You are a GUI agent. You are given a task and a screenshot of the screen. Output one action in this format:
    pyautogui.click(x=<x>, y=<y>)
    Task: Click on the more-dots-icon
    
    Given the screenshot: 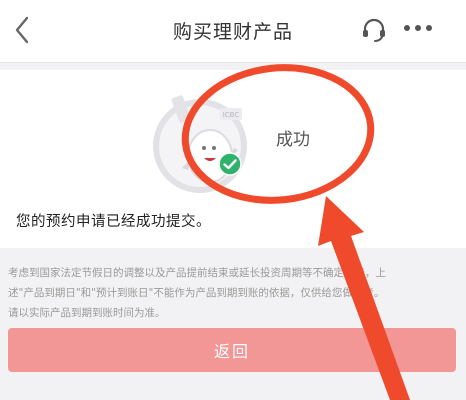 What is the action you would take?
    pyautogui.click(x=418, y=28)
    